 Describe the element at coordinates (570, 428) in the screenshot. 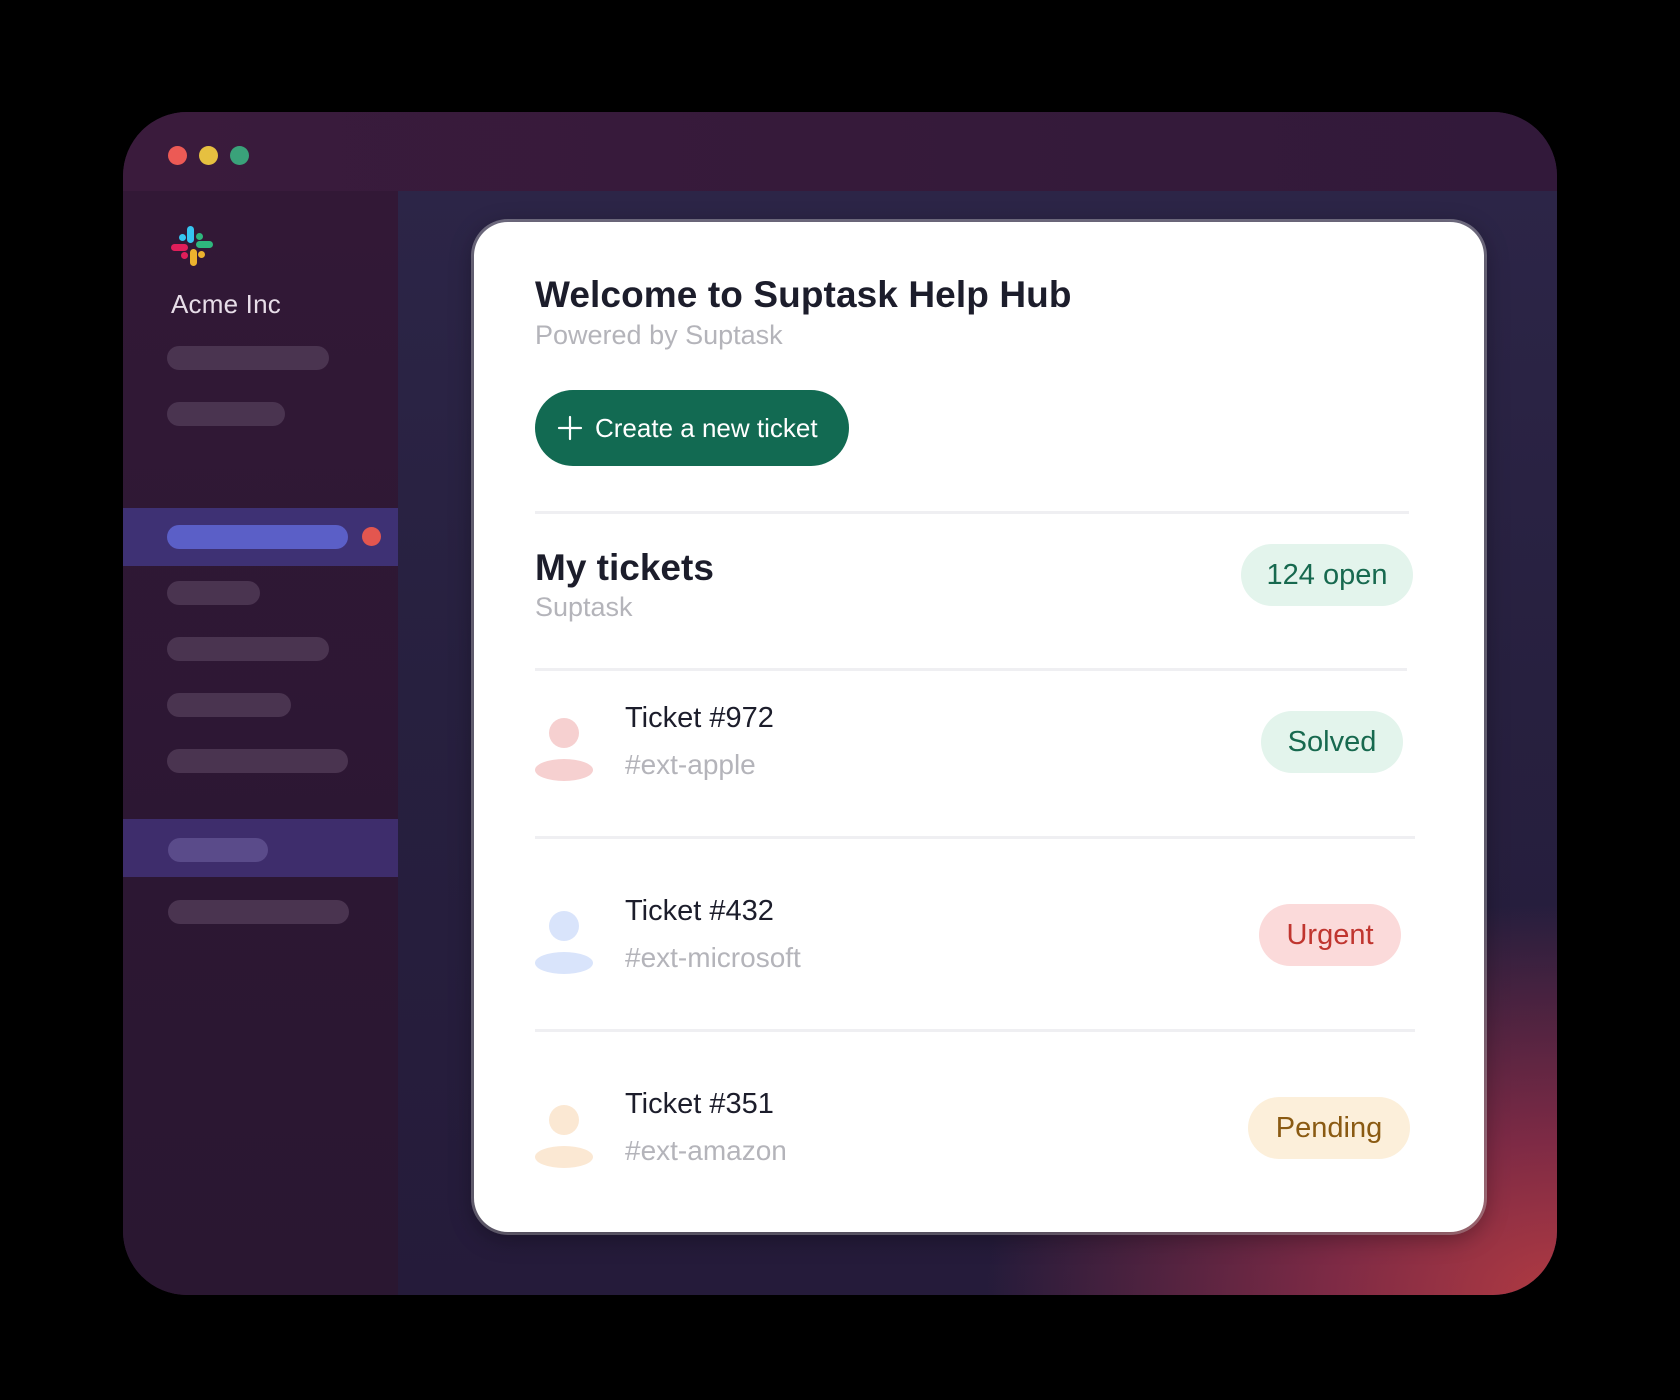

I see `plus-icon` at that location.